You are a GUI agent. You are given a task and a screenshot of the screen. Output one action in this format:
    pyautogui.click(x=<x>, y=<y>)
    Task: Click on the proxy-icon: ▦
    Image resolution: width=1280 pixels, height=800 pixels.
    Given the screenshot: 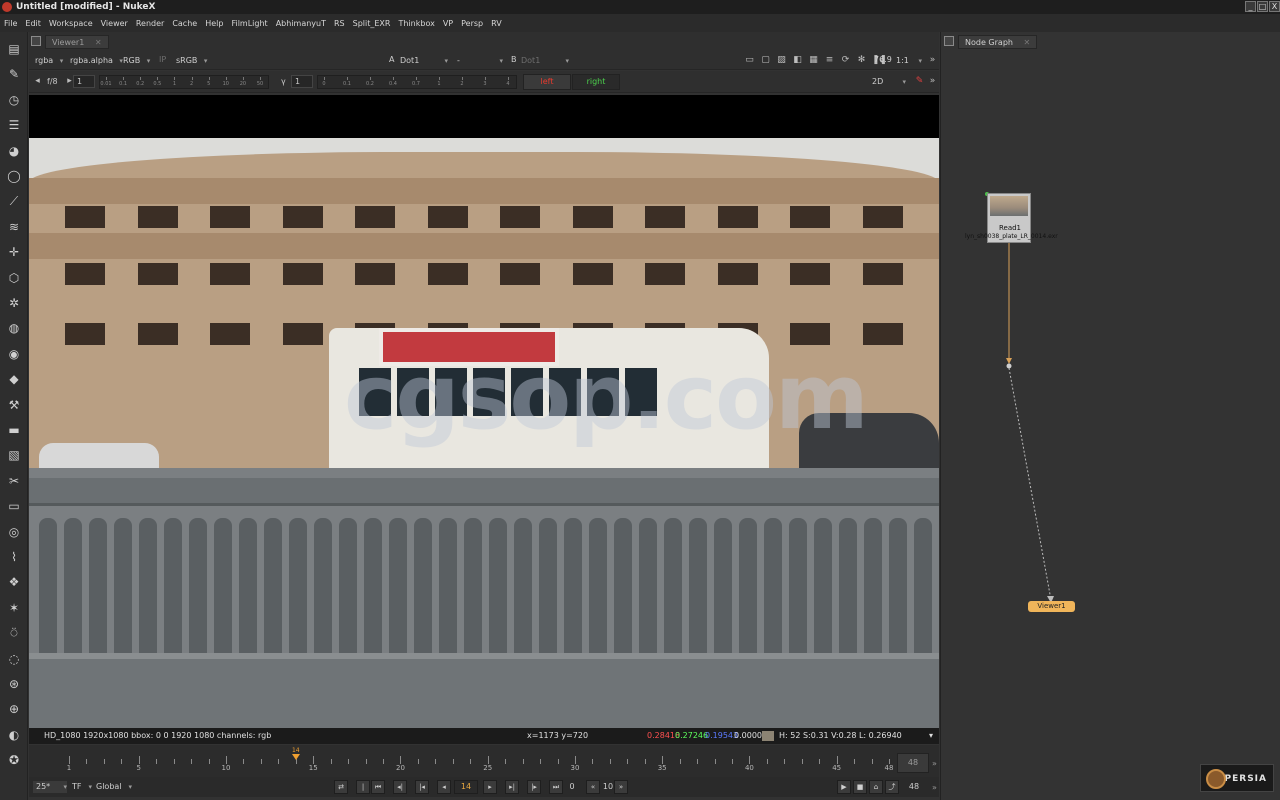 What is the action you would take?
    pyautogui.click(x=813, y=60)
    